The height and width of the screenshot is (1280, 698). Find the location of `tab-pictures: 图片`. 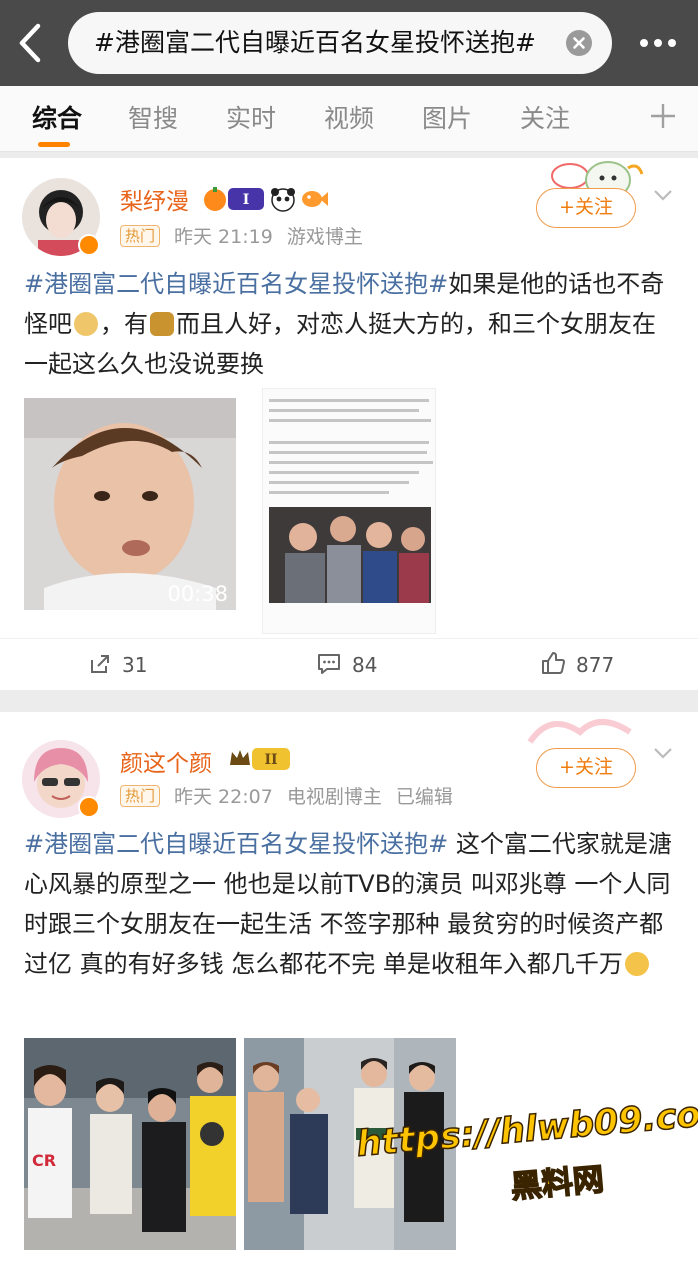

tab-pictures: 图片 is located at coordinates (447, 119).